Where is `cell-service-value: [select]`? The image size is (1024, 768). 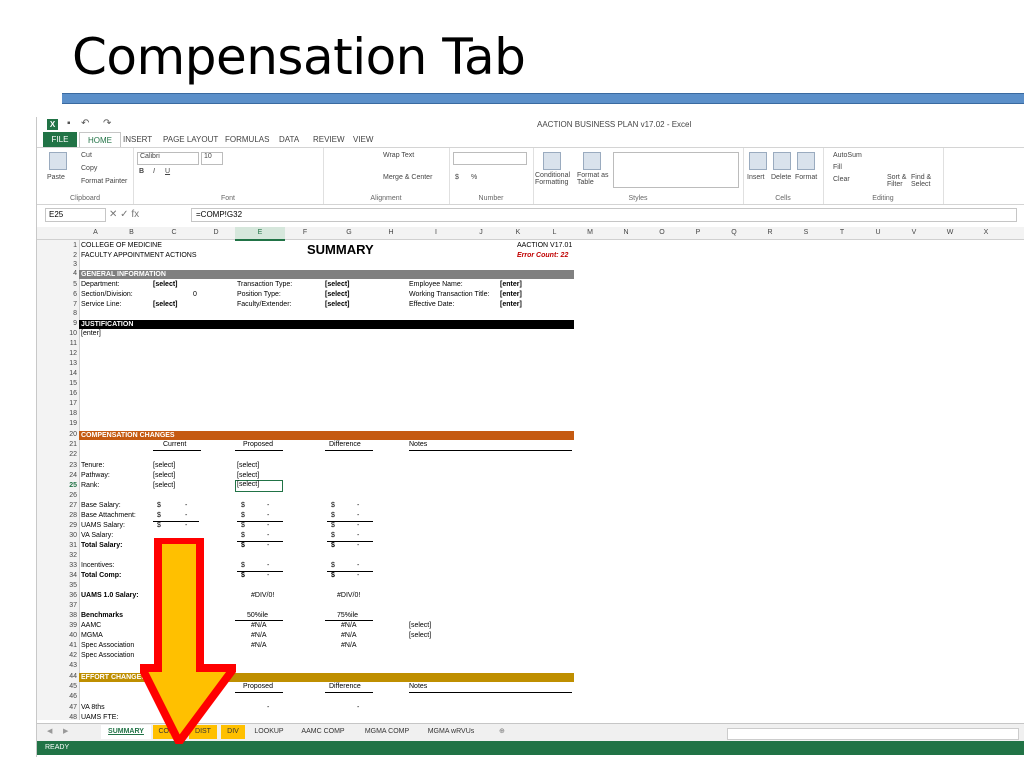 cell-service-value: [select] is located at coordinates (165, 304).